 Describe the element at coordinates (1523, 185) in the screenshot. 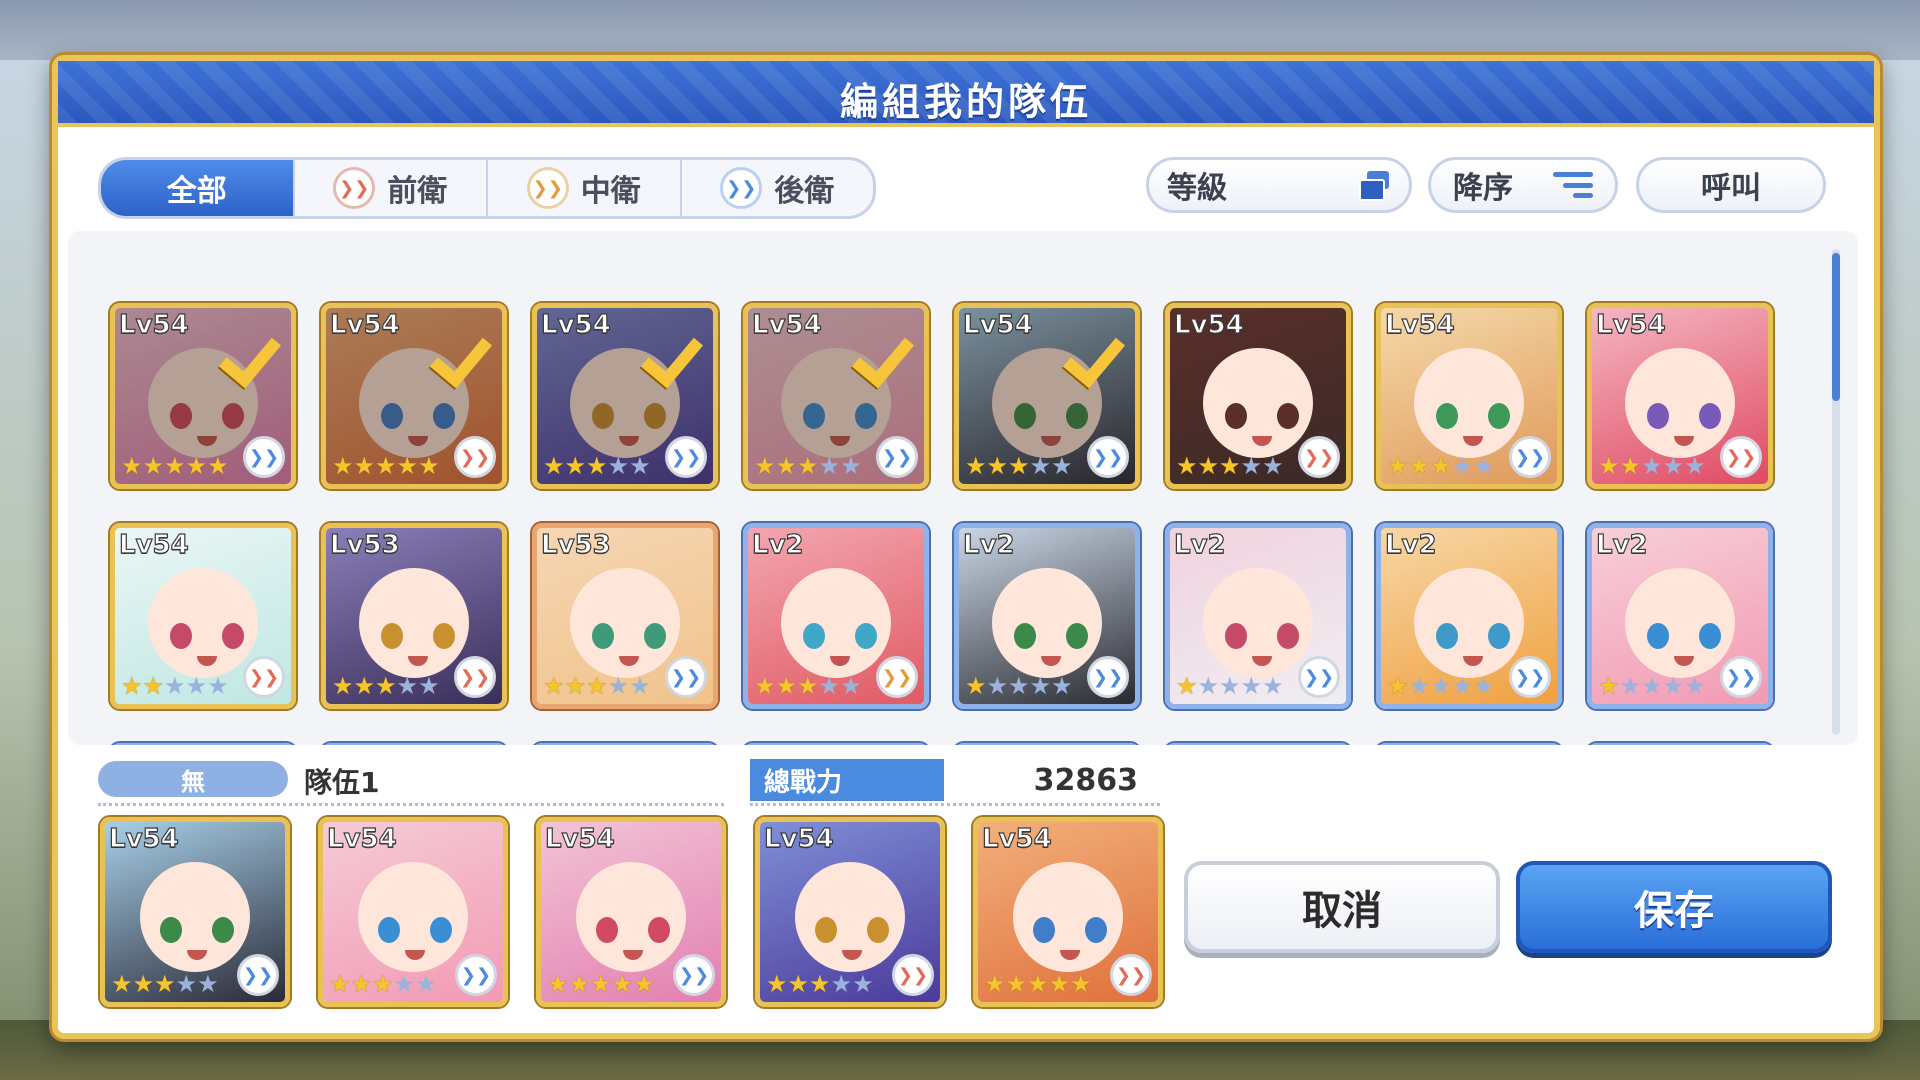

I see `sort-order-button: 降序` at that location.